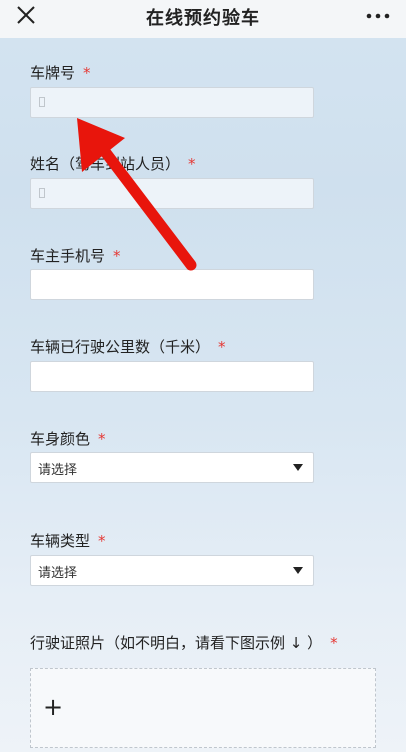 This screenshot has height=752, width=406. I want to click on page-title: 在线预约验车, so click(203, 18).